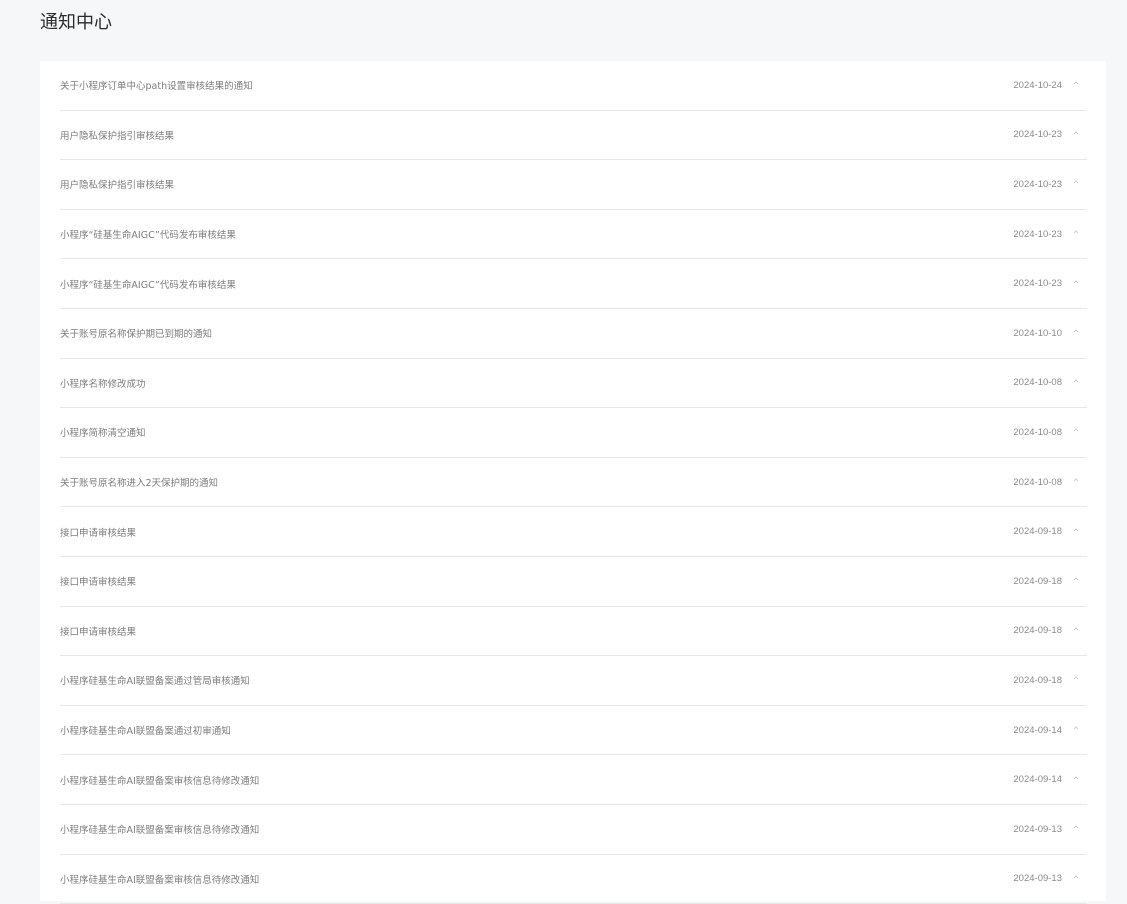 The image size is (1127, 904). I want to click on notification-item: 小程序硅基生命AI联盟备案通过管局审核通知 2024-09-18, so click(573, 681).